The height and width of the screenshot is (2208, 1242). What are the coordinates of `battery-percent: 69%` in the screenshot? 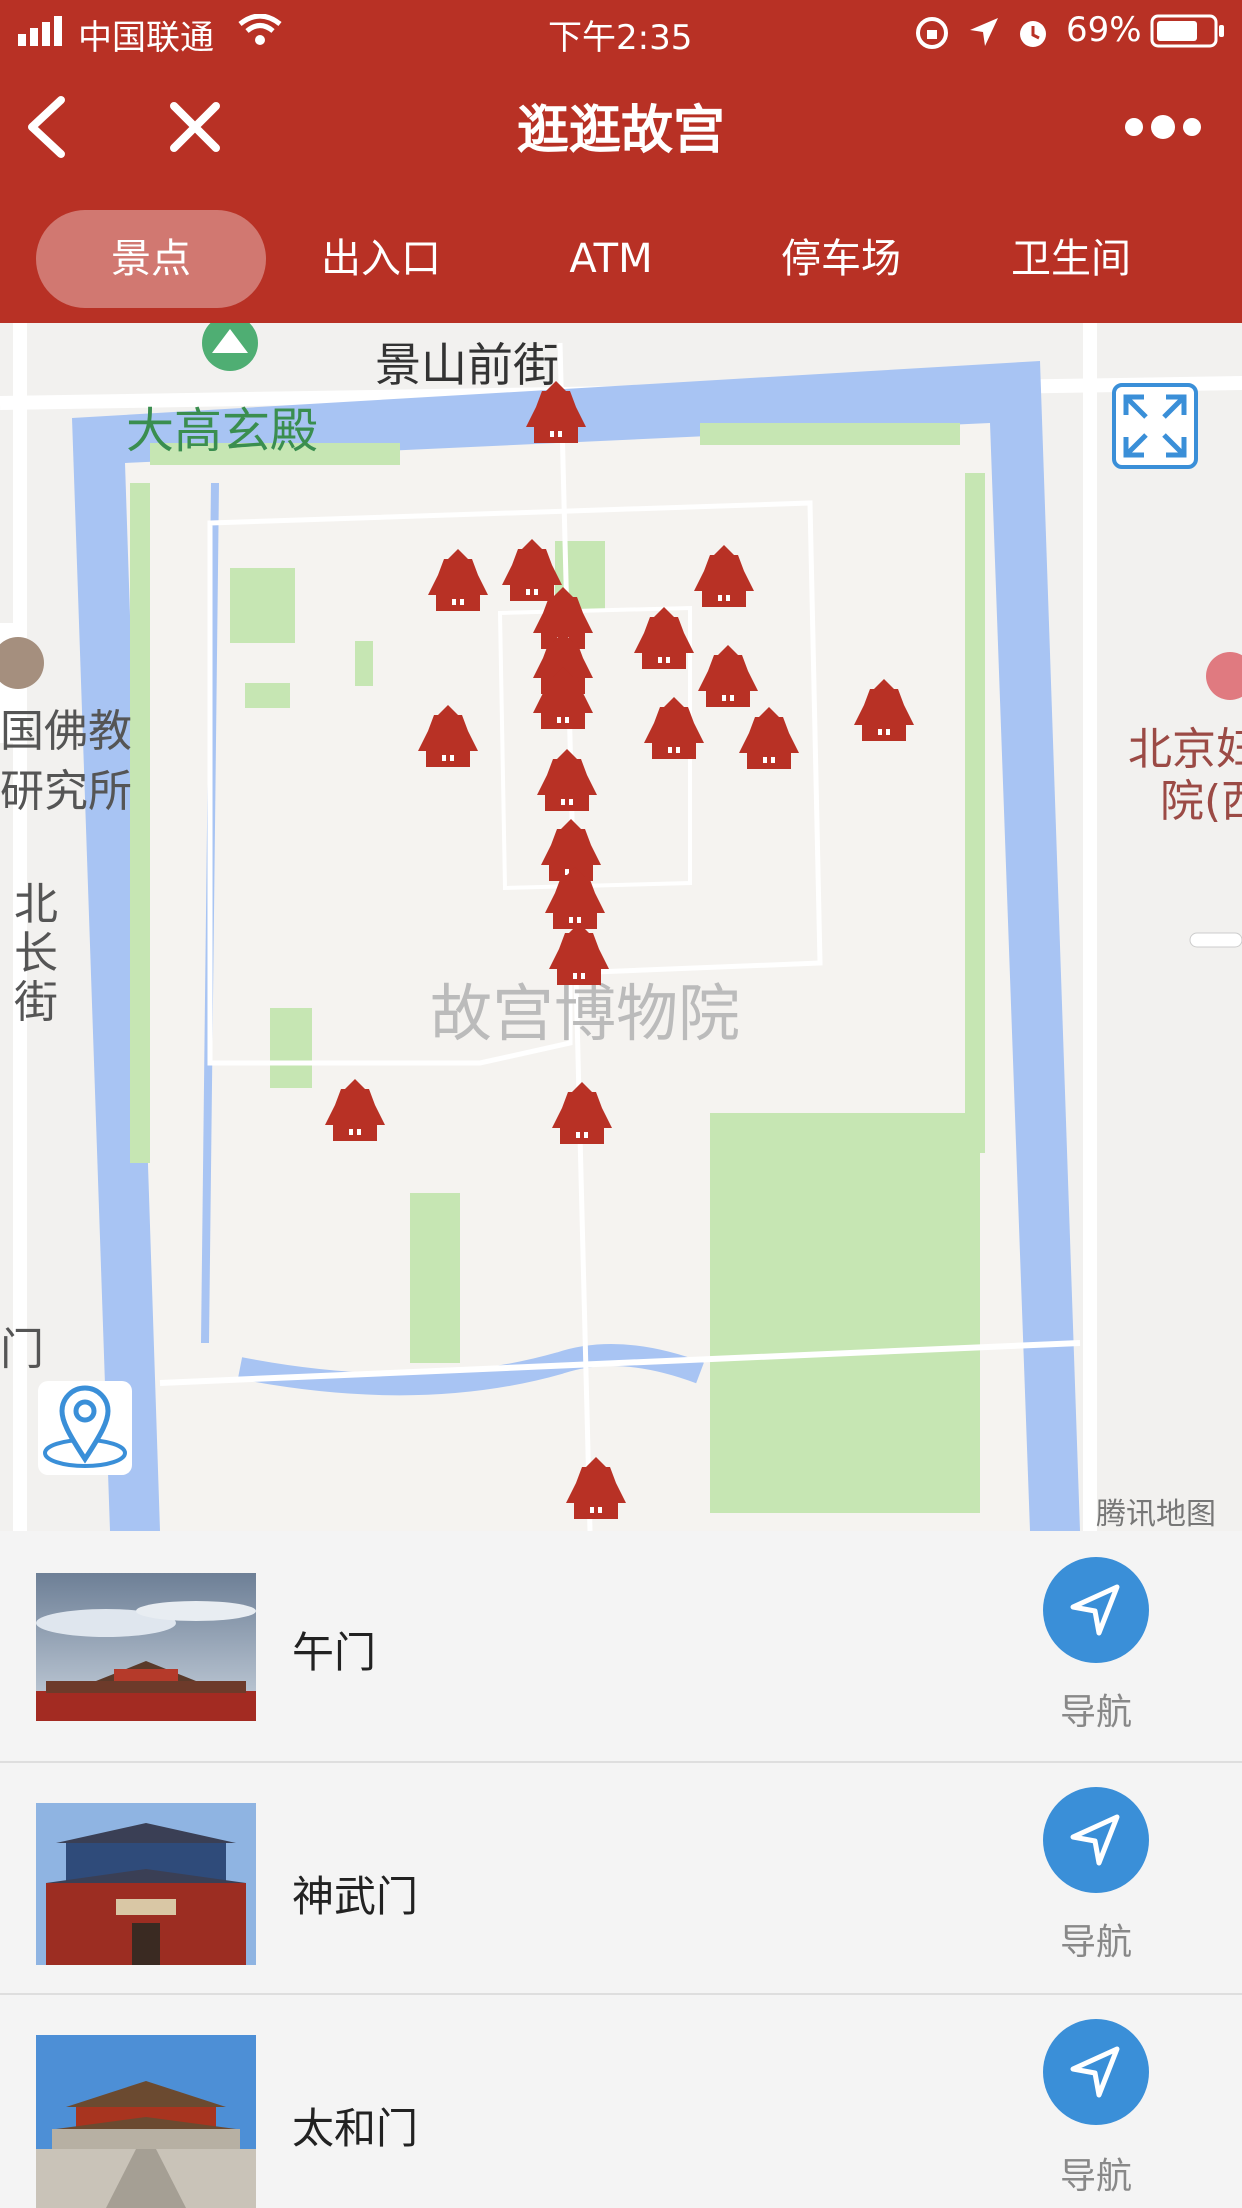 It's located at (1104, 30).